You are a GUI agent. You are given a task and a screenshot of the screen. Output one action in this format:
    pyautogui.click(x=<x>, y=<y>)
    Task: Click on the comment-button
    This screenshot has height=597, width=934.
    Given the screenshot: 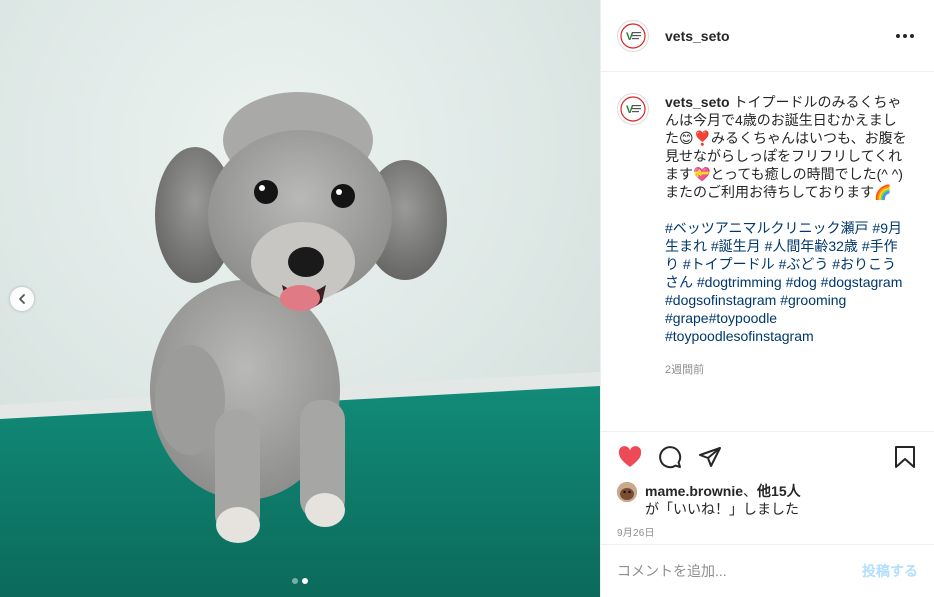 What is the action you would take?
    pyautogui.click(x=670, y=457)
    